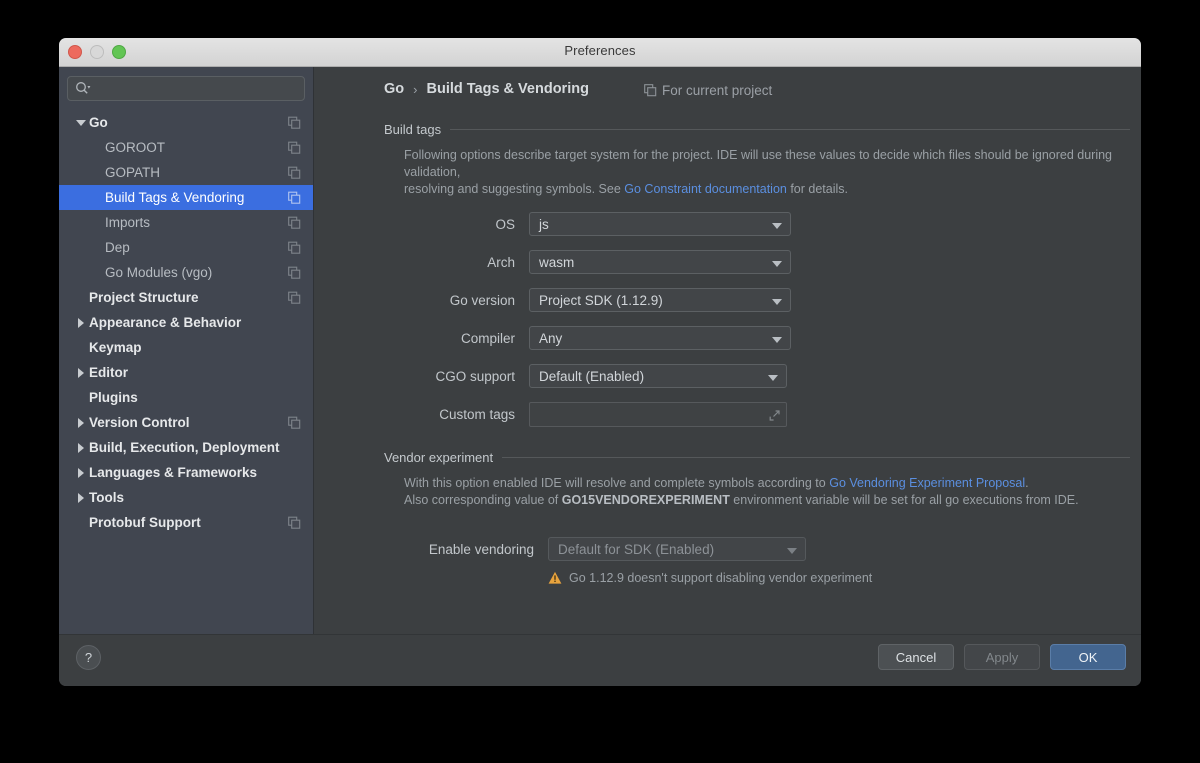 This screenshot has width=1200, height=763. I want to click on go-vendoring-experiment-proposal-link: Go Vendoring Experiment Proposal, so click(927, 483).